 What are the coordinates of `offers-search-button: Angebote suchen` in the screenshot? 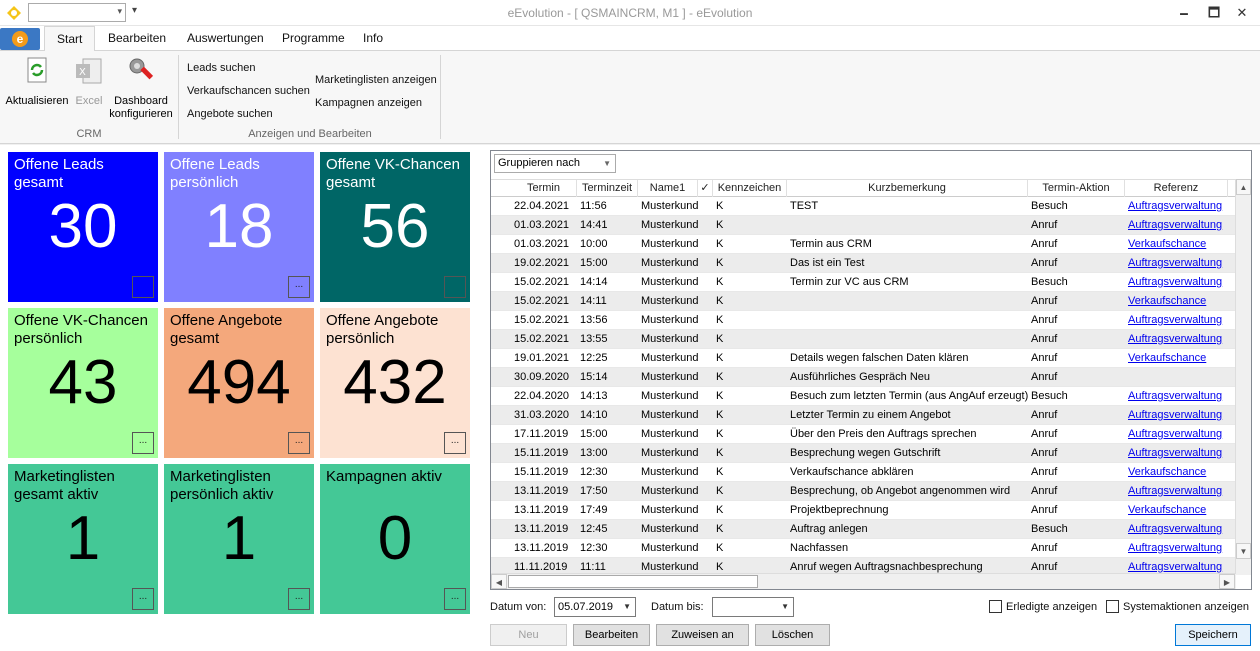 It's located at (230, 114).